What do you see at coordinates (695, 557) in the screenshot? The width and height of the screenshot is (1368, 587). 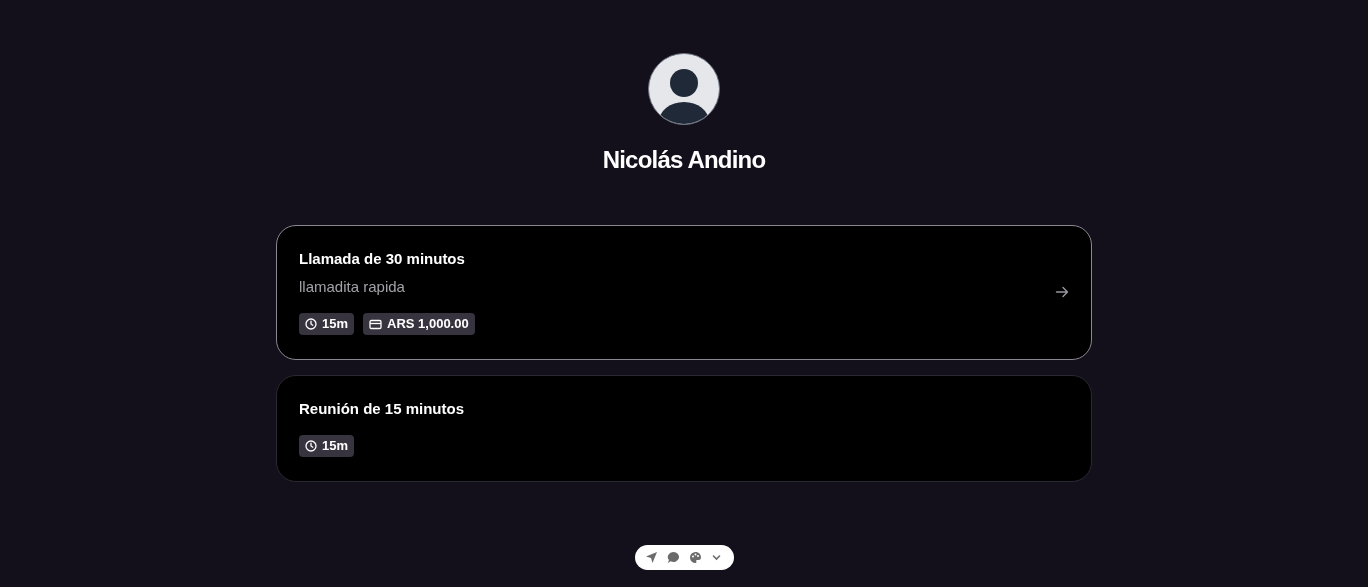 I see `palette-icon` at bounding box center [695, 557].